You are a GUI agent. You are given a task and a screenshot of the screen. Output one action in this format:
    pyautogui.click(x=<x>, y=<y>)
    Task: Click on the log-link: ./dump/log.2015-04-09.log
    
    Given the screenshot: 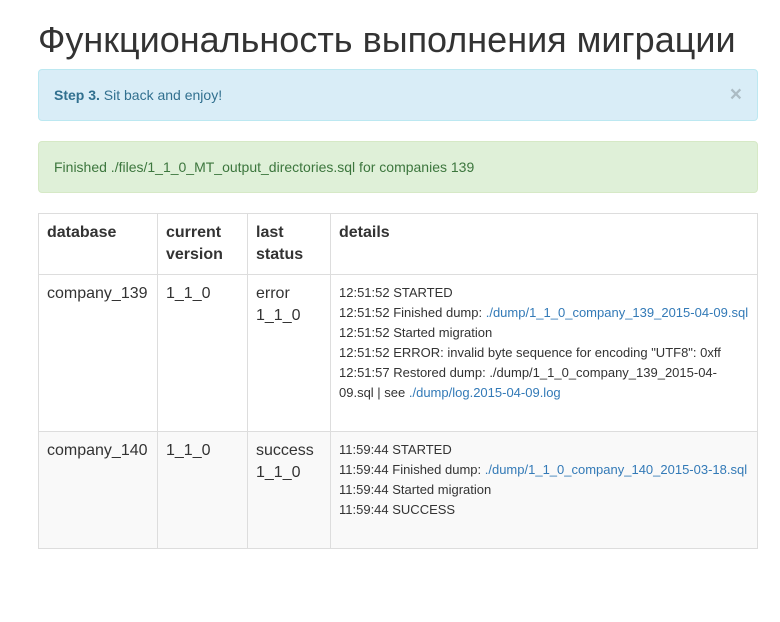 What is the action you would take?
    pyautogui.click(x=485, y=392)
    